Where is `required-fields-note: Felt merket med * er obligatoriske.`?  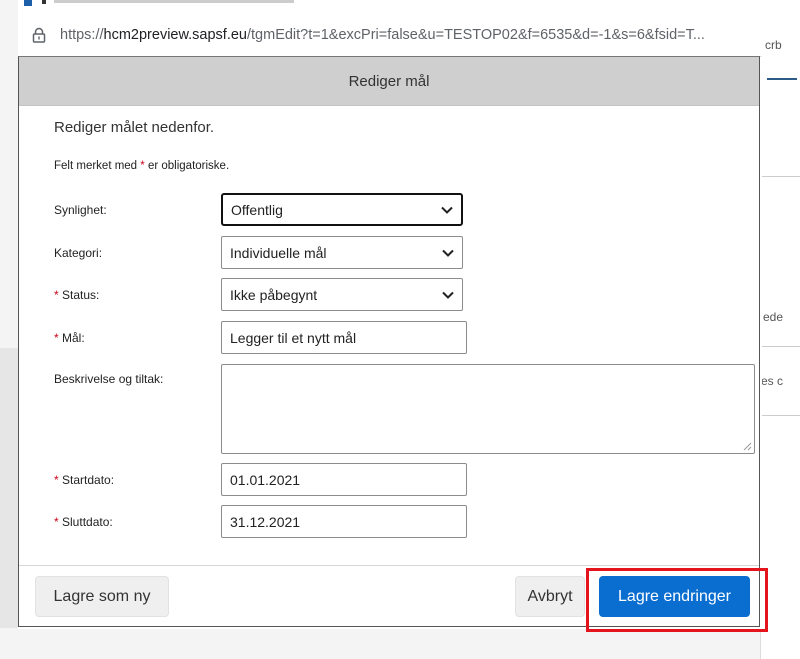
required-fields-note: Felt merket med * er obligatoriske. is located at coordinates (142, 166).